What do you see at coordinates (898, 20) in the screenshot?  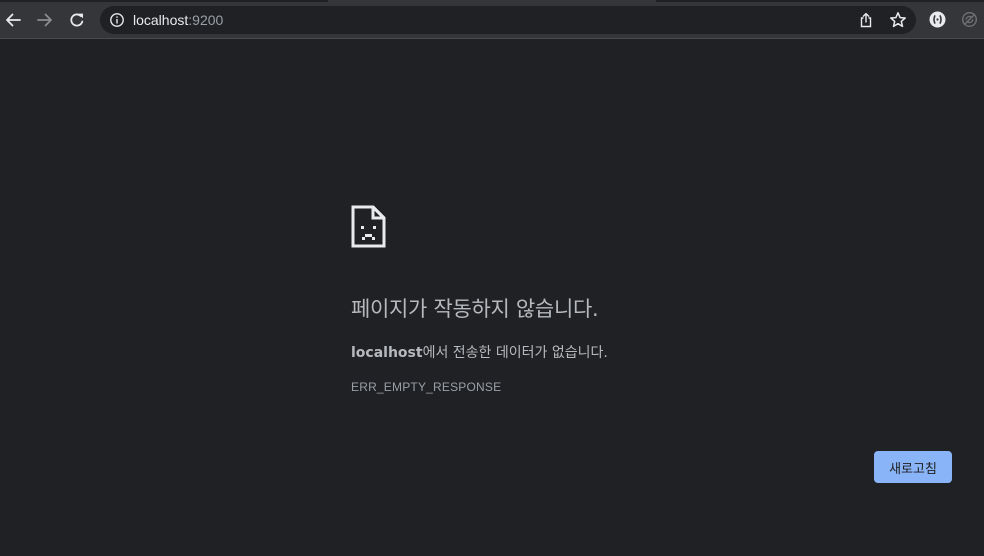 I see `star-icon` at bounding box center [898, 20].